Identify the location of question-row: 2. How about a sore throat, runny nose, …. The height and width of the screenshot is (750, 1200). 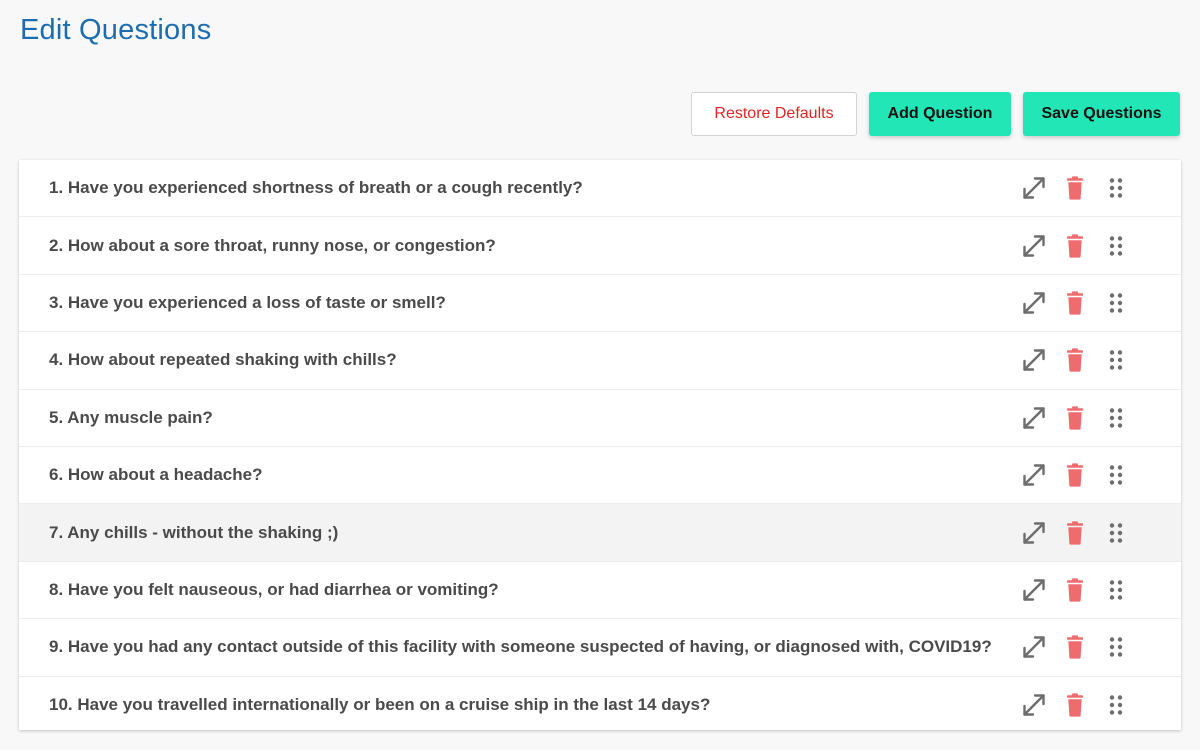
(600, 246).